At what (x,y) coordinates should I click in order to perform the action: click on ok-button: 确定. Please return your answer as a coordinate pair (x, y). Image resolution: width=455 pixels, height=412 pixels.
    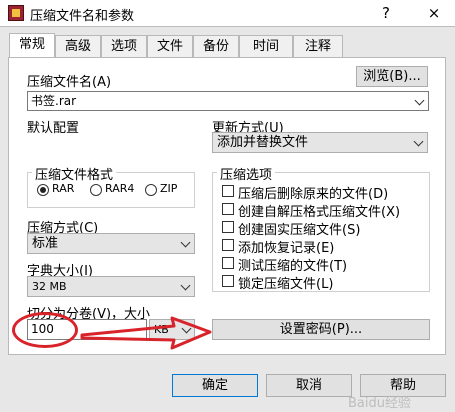
    Looking at the image, I should click on (215, 385).